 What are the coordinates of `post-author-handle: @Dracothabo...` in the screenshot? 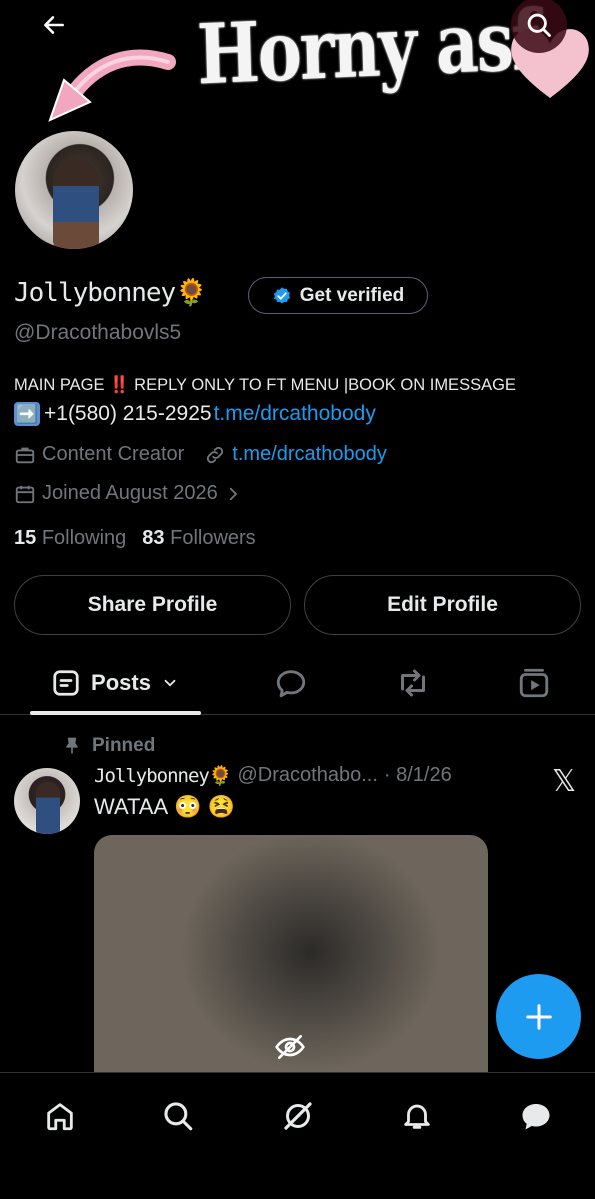 It's located at (308, 775).